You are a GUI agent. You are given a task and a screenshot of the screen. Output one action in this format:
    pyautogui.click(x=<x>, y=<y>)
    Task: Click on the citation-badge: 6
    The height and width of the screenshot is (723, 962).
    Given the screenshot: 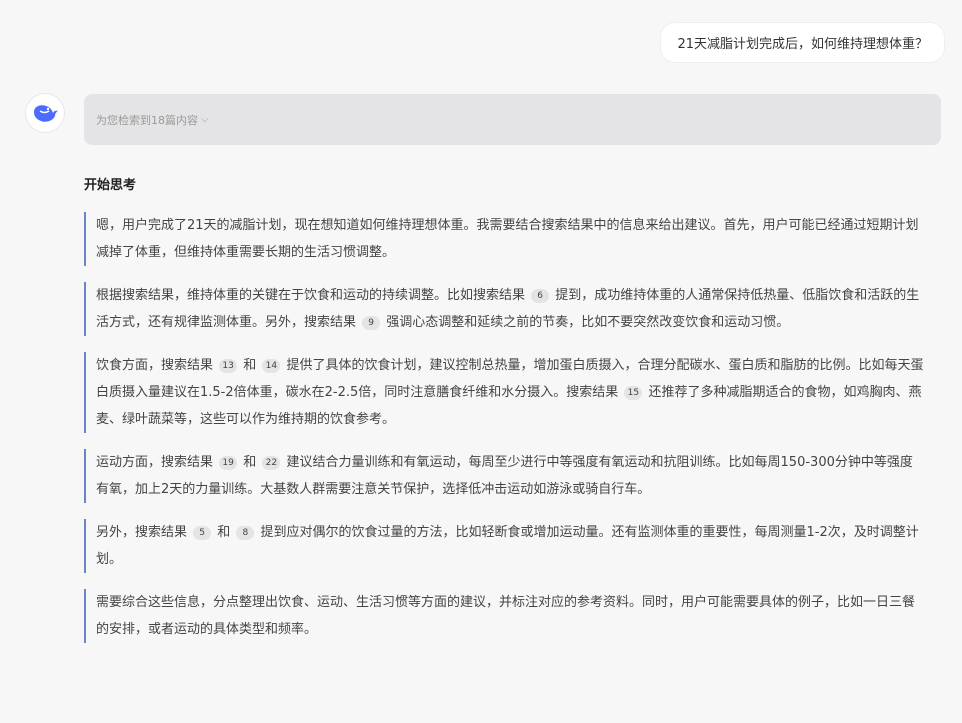 What is the action you would take?
    pyautogui.click(x=540, y=296)
    